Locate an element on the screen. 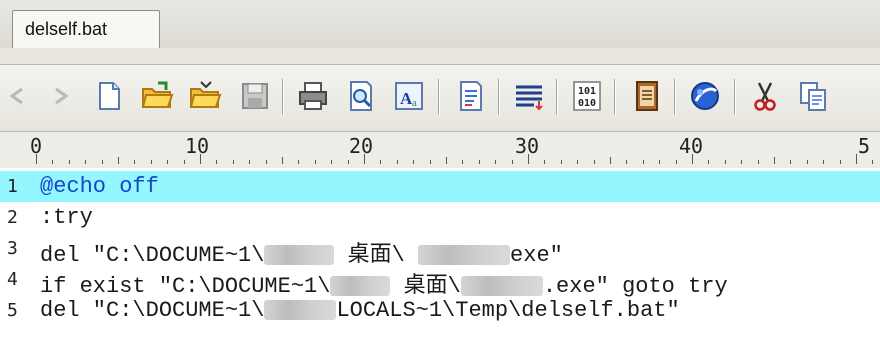 Image resolution: width=880 pixels, height=347 pixels. new-file-icon is located at coordinates (109, 96).